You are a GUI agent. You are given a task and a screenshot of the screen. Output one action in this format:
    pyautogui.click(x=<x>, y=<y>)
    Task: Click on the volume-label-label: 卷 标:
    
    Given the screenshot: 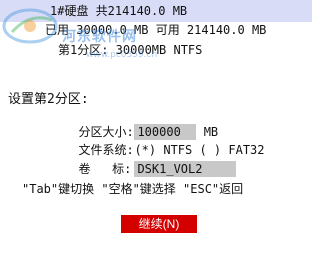 What is the action you would take?
    pyautogui.click(x=105, y=169)
    